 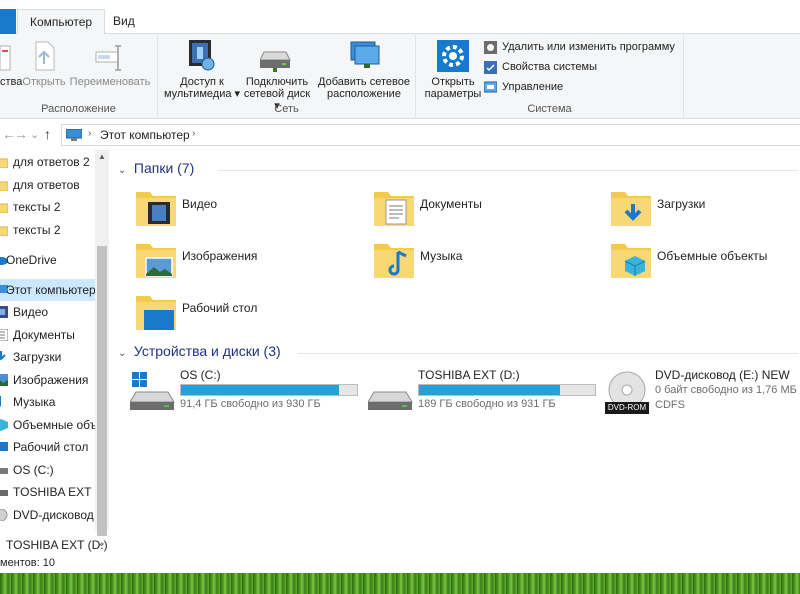 What do you see at coordinates (54, 545) in the screenshot?
I see `nav-item-toshiba-d-root: TOSHIBA EXT (D:)` at bounding box center [54, 545].